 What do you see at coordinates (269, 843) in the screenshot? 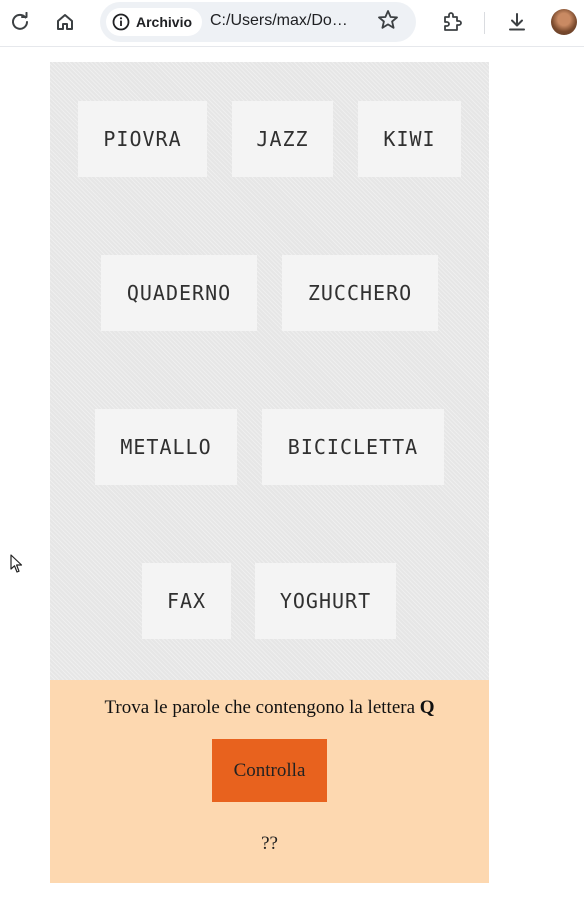
I see `result-text: ??` at bounding box center [269, 843].